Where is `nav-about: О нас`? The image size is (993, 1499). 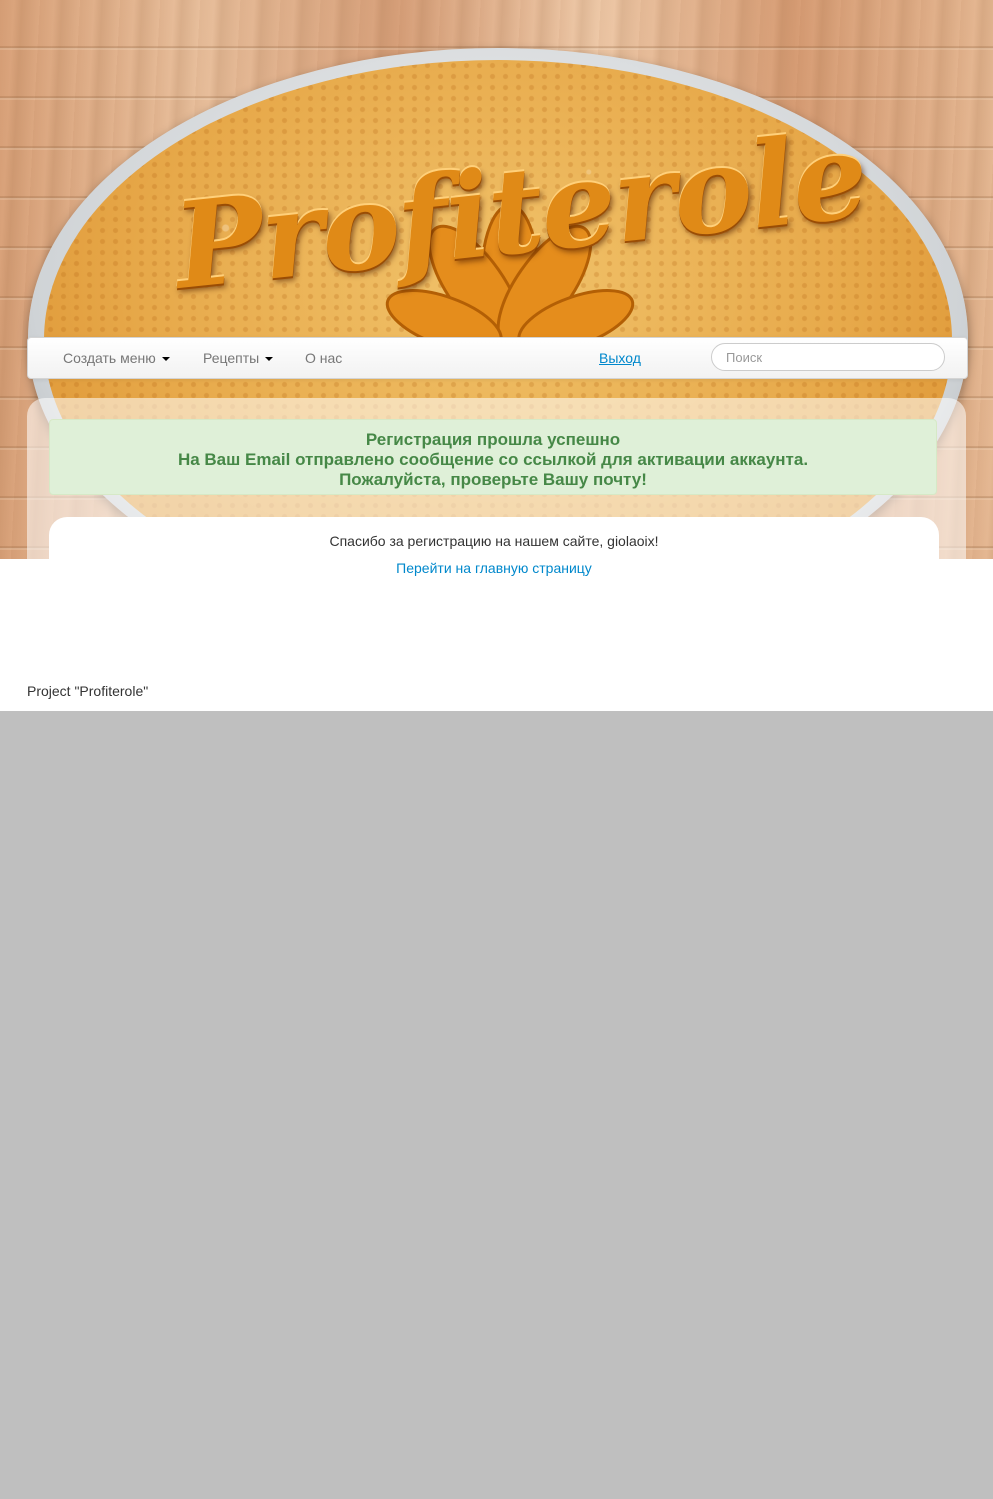
nav-about: О нас is located at coordinates (323, 358).